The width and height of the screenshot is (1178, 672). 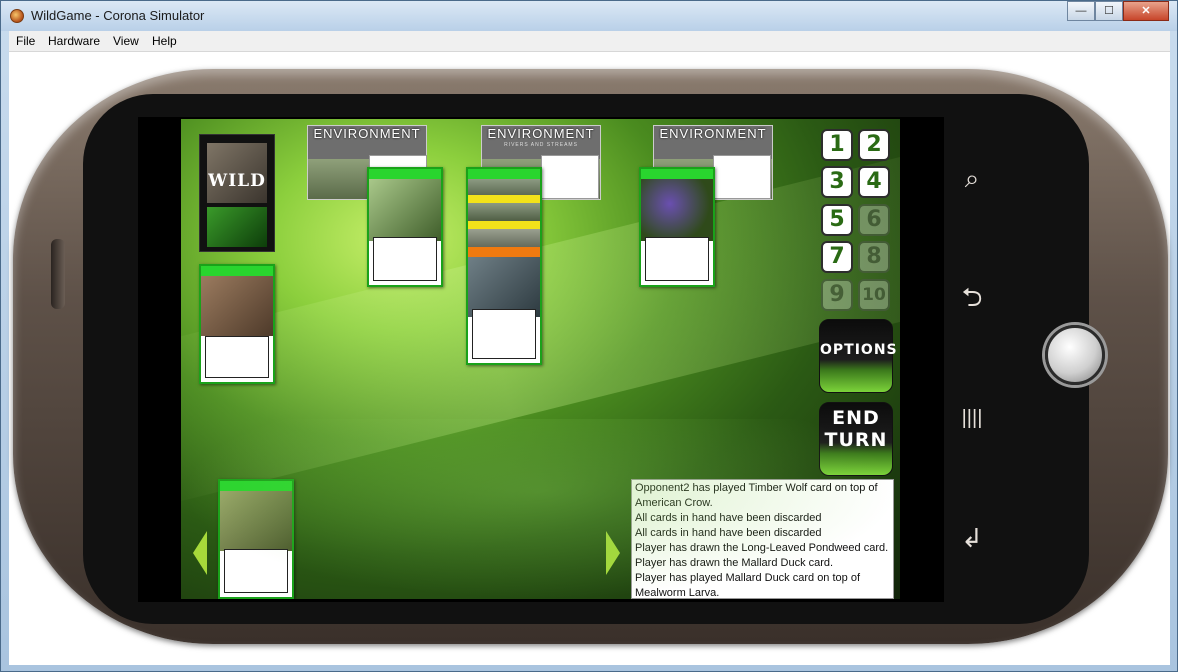 I want to click on window-controls: — ☐ ✕, so click(x=1118, y=11).